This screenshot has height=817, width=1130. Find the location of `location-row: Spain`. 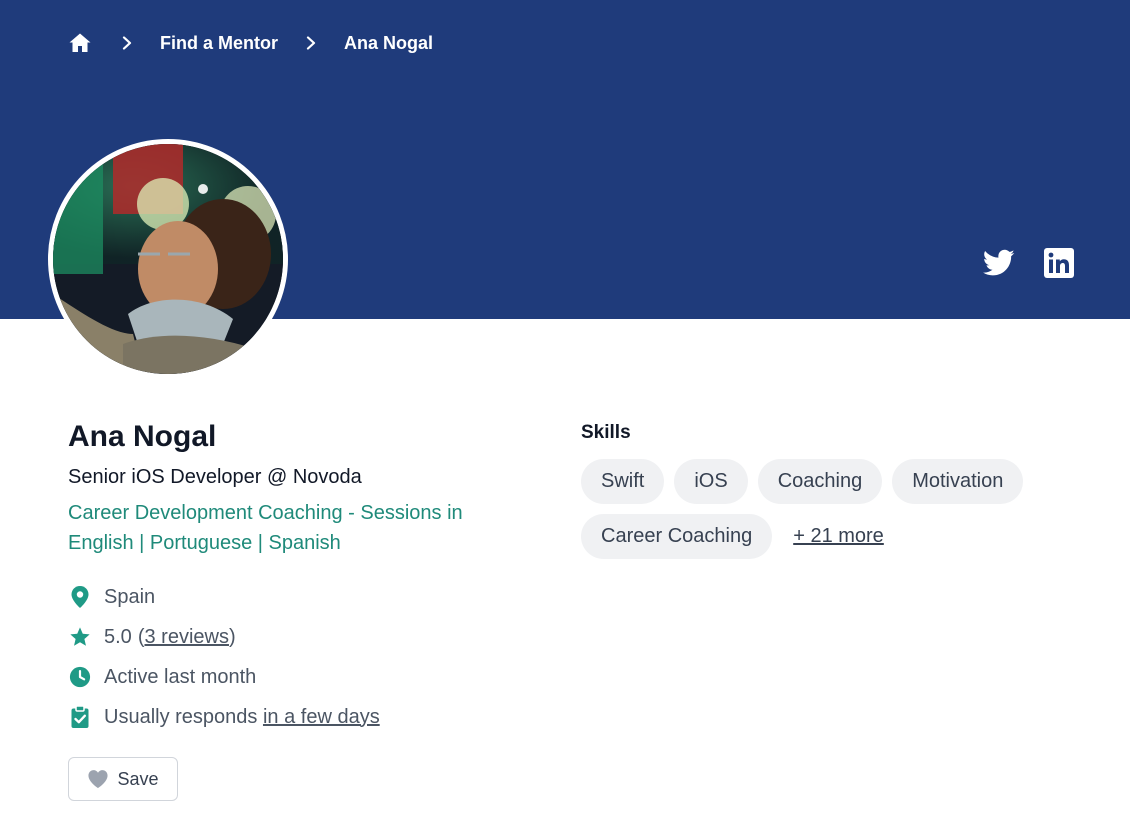

location-row: Spain is located at coordinates (288, 597).